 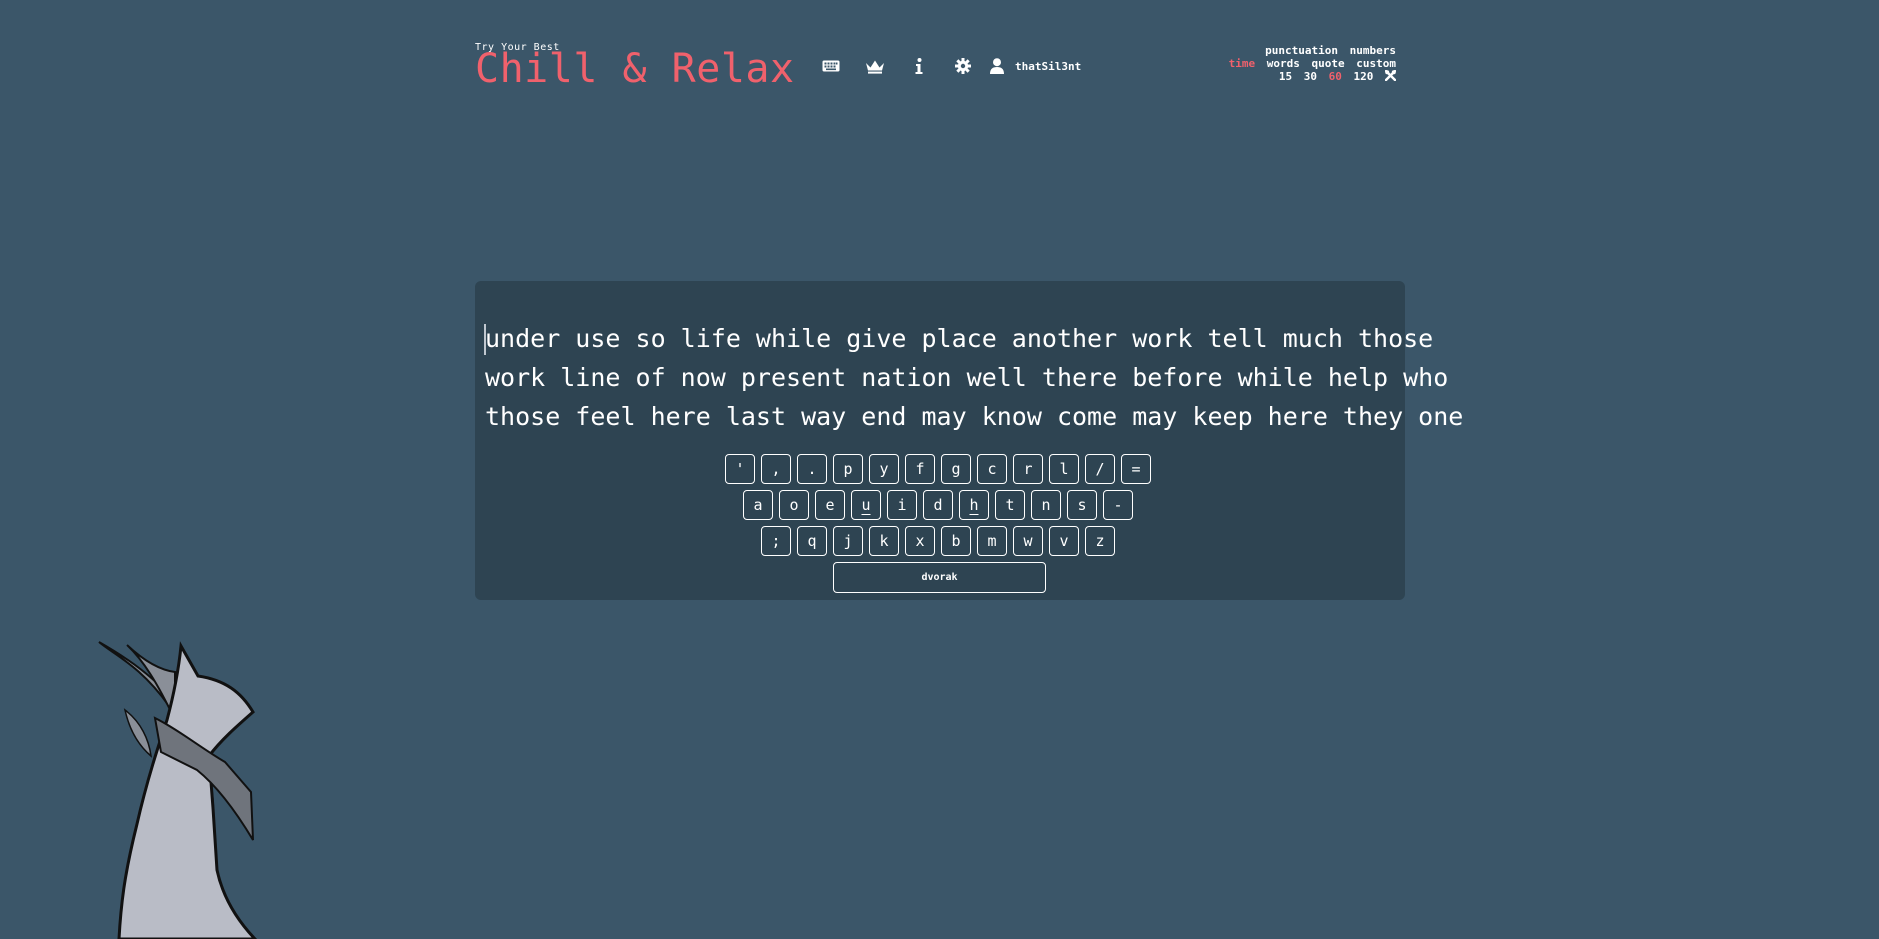 What do you see at coordinates (902, 505) in the screenshot?
I see `key: i` at bounding box center [902, 505].